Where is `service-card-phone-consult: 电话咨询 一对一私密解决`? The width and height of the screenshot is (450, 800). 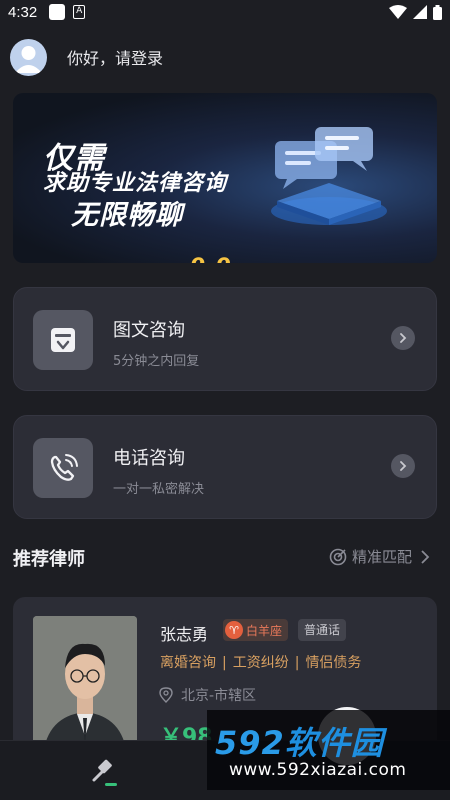 service-card-phone-consult: 电话咨询 一对一私密解决 is located at coordinates (225, 467).